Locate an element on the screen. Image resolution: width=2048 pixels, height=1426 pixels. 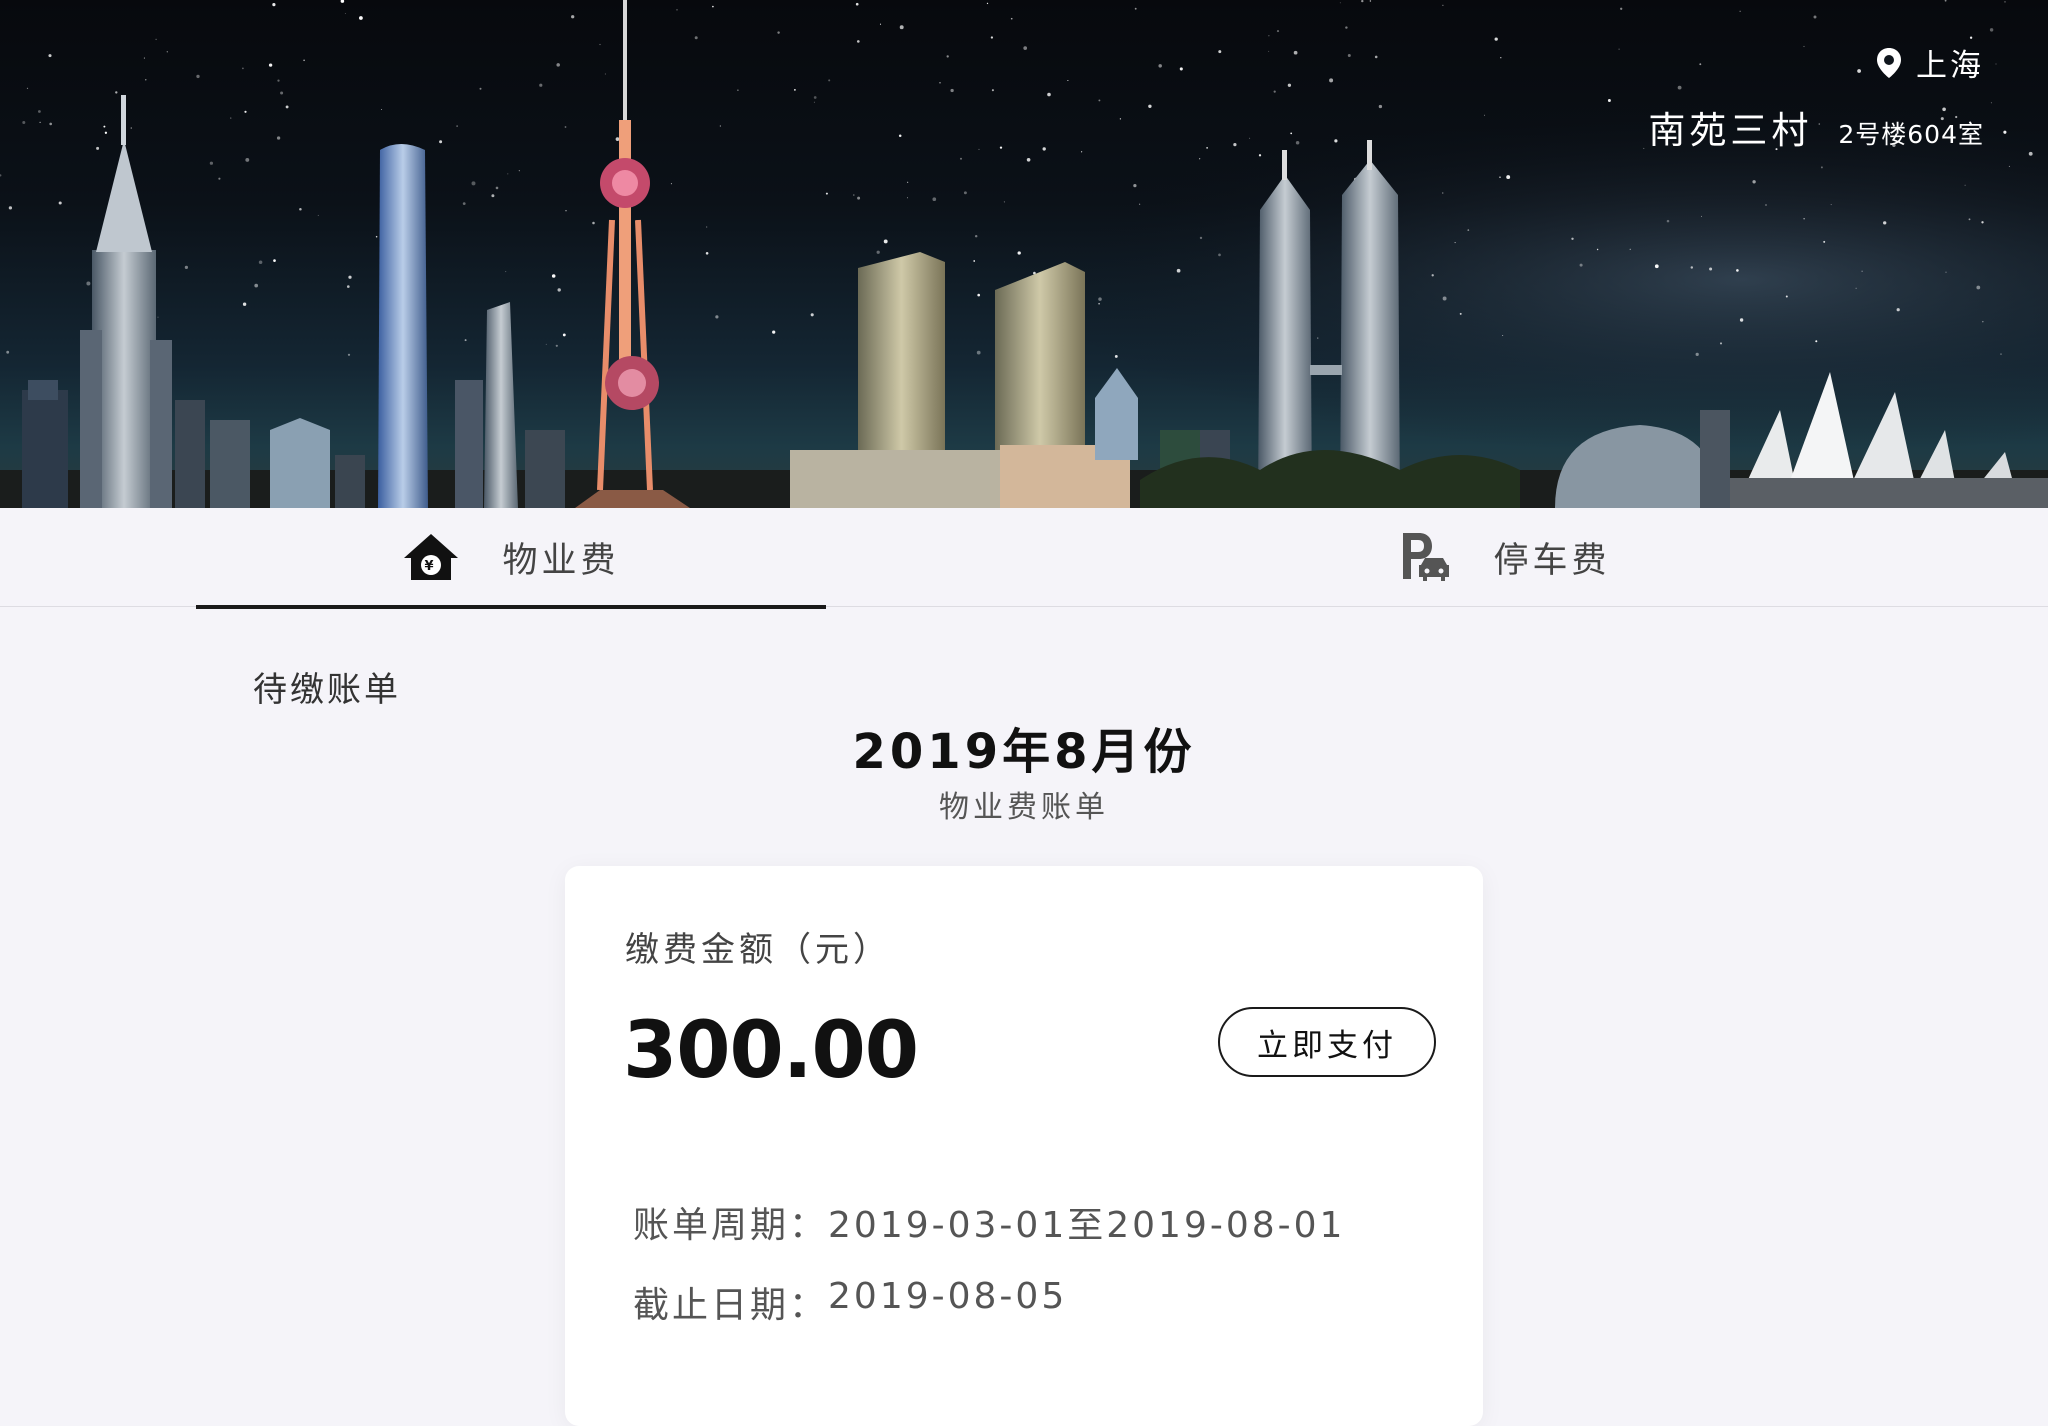
house-yuan-icon: ¥ is located at coordinates (431, 557).